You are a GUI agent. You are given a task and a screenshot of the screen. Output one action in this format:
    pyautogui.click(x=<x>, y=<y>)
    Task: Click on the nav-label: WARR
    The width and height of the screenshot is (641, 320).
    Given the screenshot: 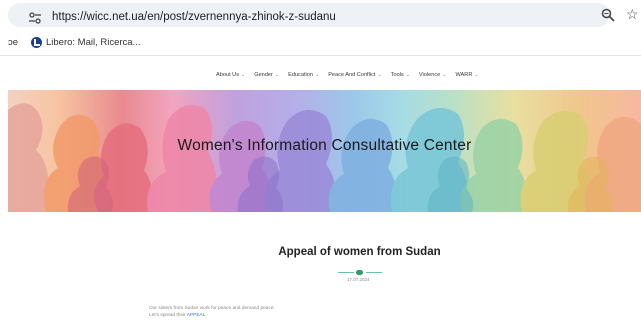 What is the action you would take?
    pyautogui.click(x=464, y=75)
    